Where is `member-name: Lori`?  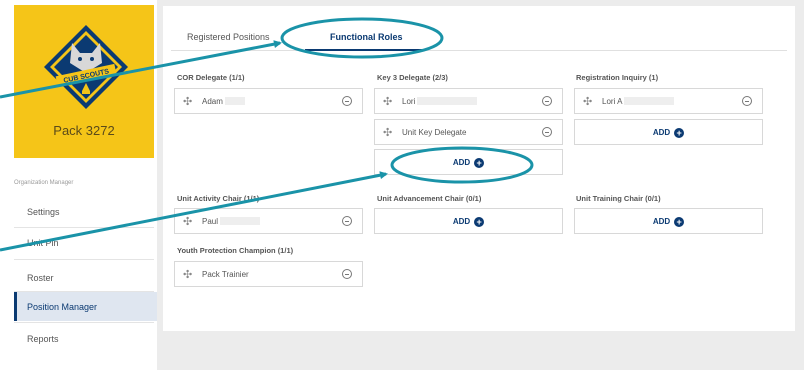
member-name: Lori is located at coordinates (409, 101).